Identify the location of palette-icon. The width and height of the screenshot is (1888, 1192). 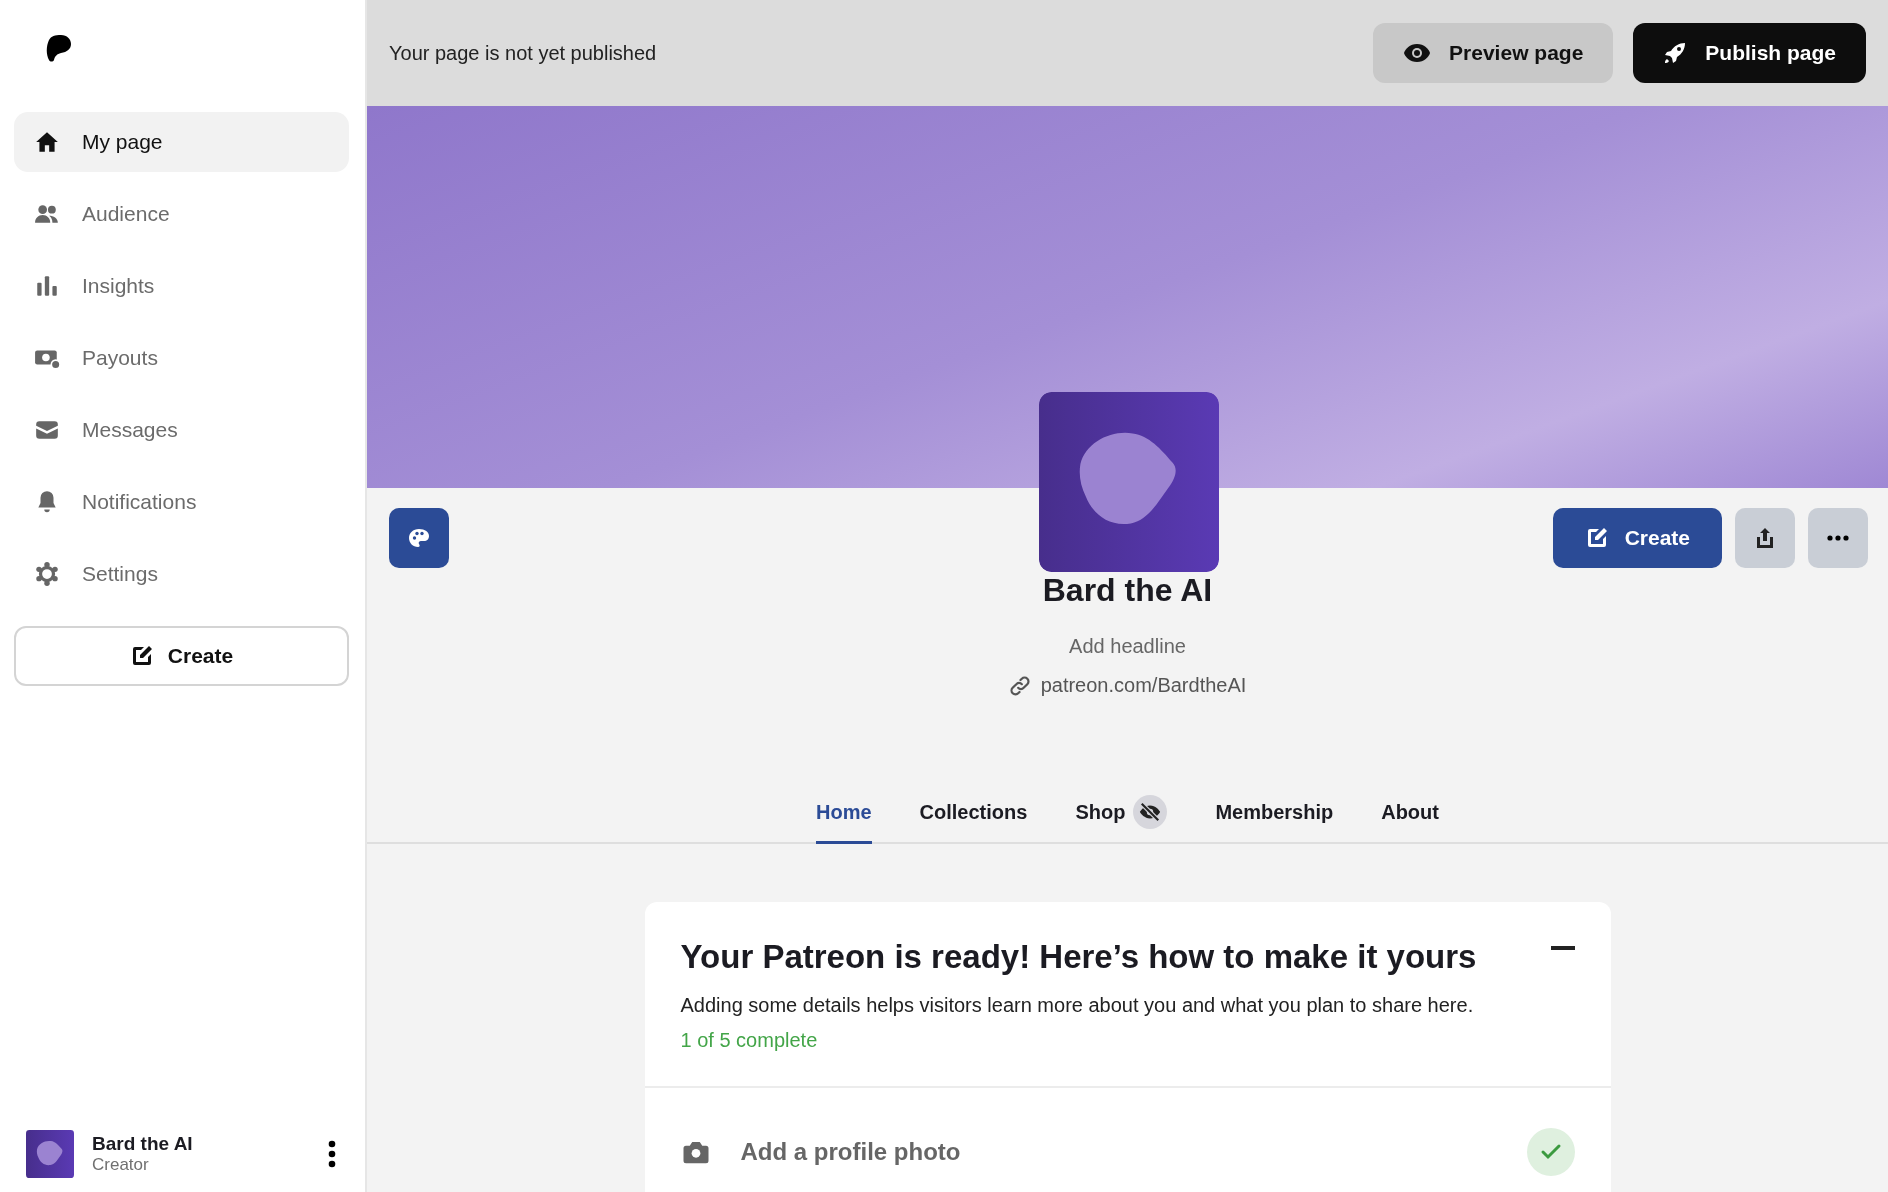
(419, 538).